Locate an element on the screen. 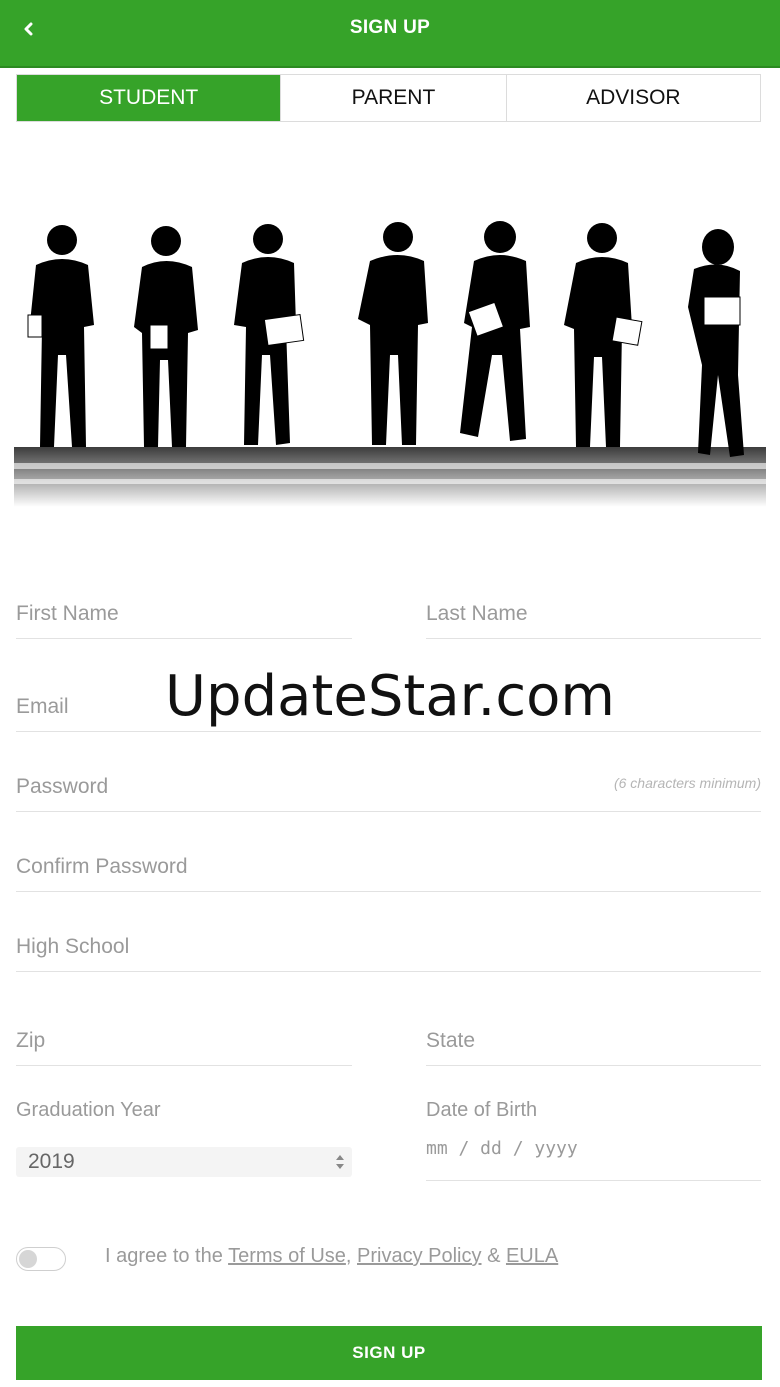  high-school-input is located at coordinates (388, 947).